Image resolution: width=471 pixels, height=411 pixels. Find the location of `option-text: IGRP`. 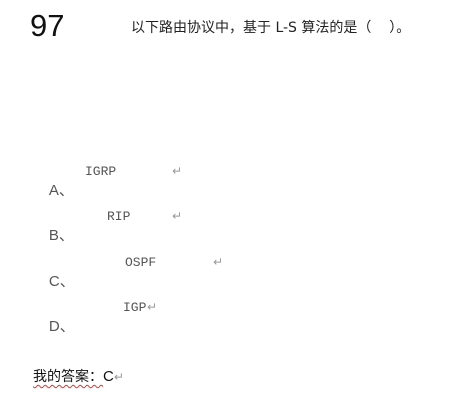

option-text: IGRP is located at coordinates (101, 171).